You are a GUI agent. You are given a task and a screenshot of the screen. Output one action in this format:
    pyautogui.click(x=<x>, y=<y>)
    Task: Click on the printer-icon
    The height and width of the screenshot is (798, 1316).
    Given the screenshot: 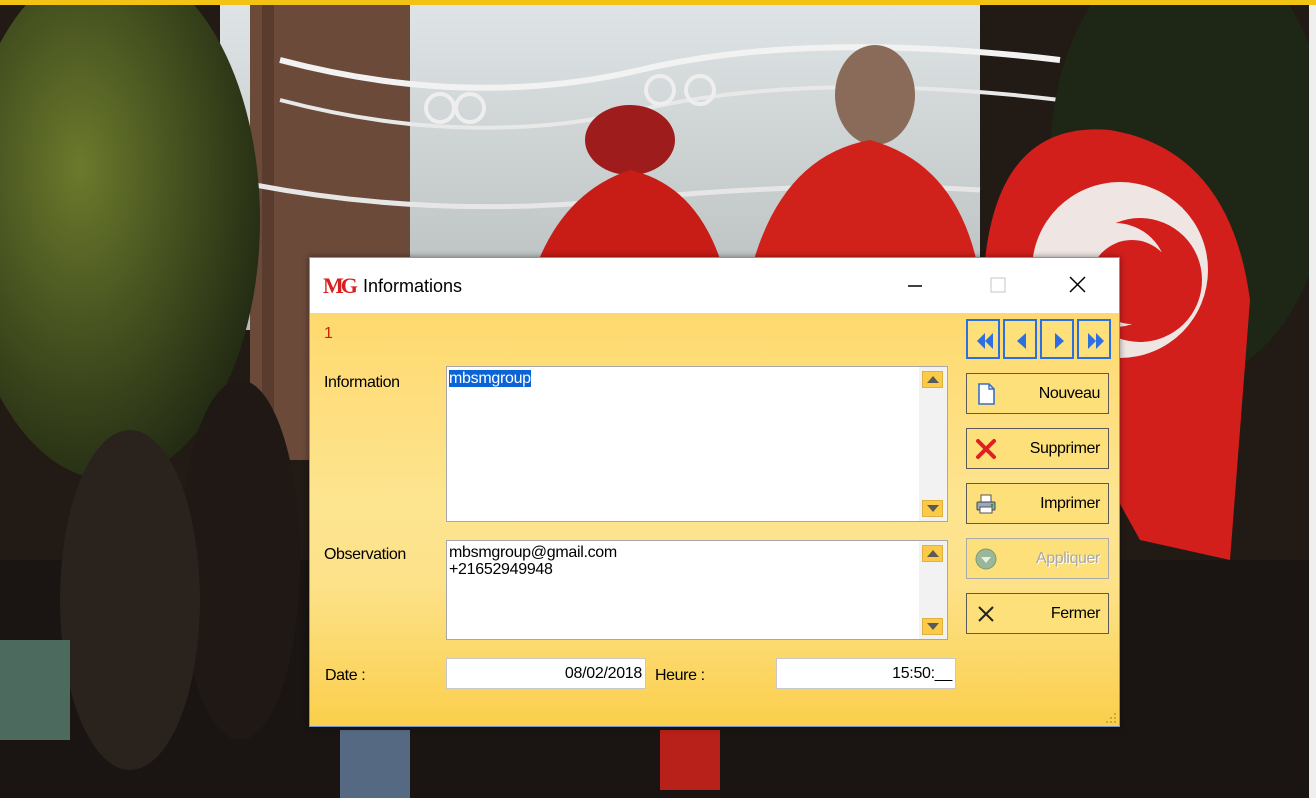 What is the action you would take?
    pyautogui.click(x=986, y=504)
    